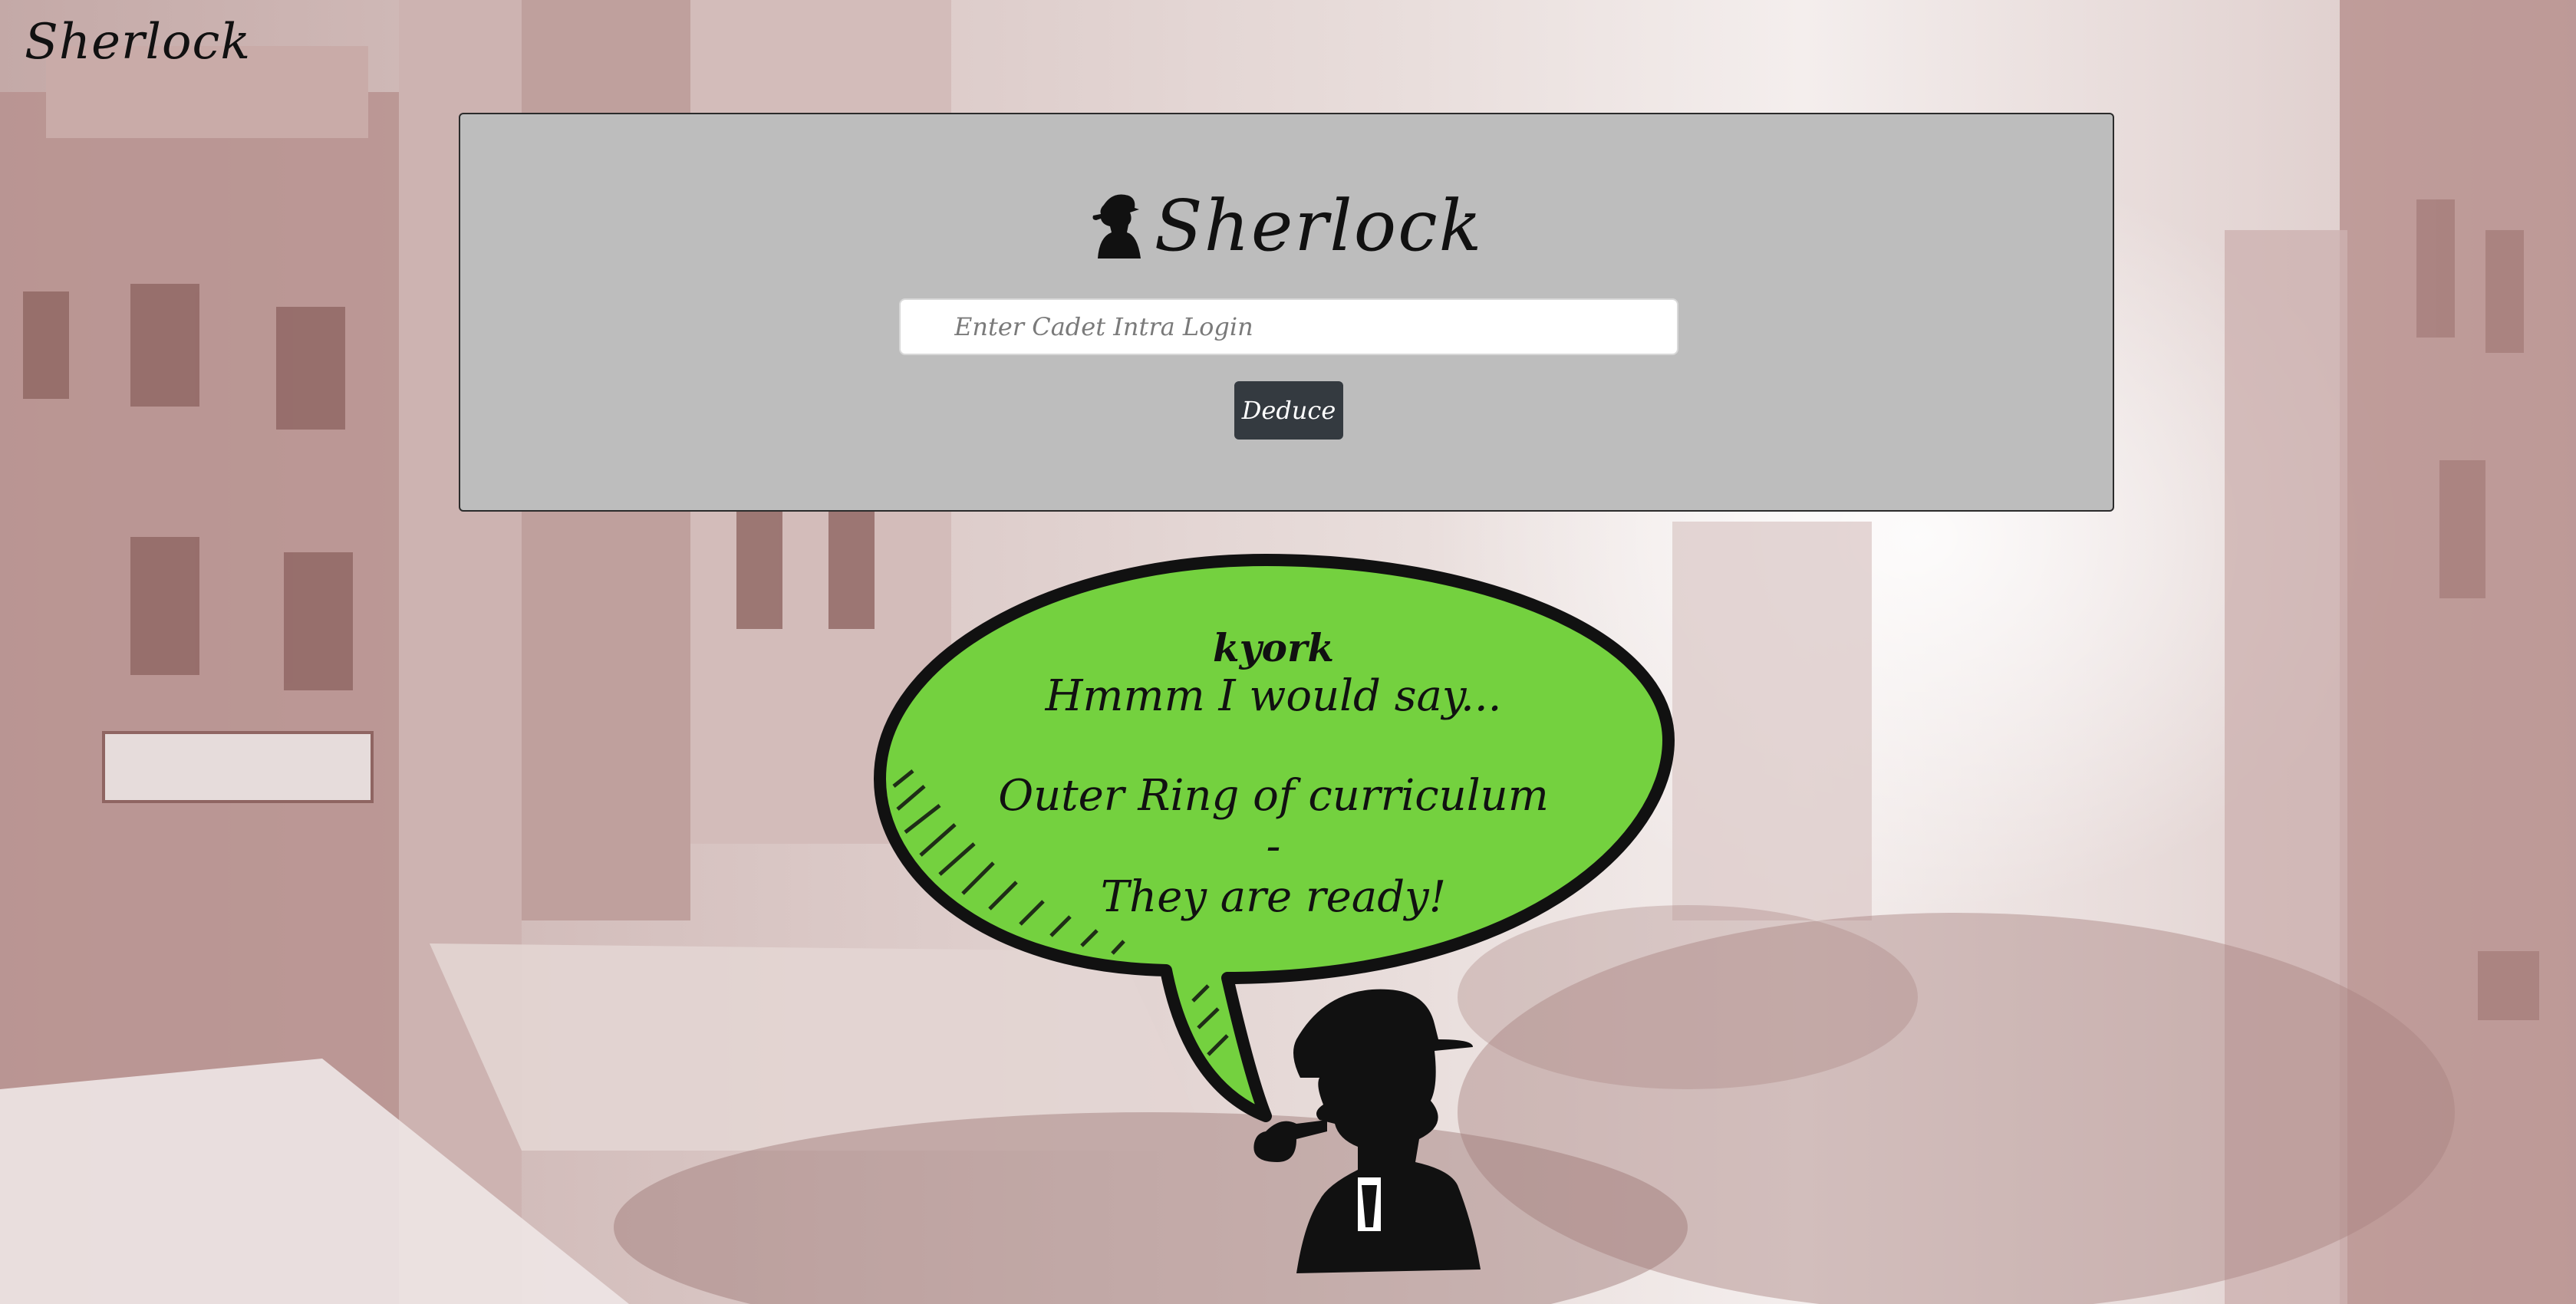  Describe the element at coordinates (1273, 897) in the screenshot. I see `result-verdict-line-2: They are ready!` at that location.